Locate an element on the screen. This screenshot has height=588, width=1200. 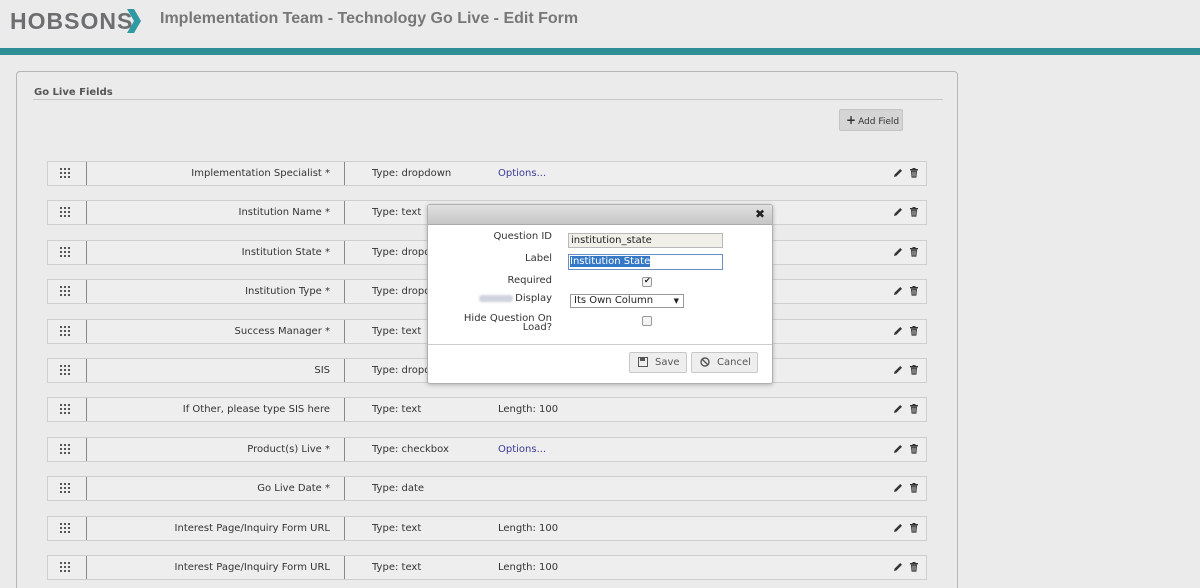
hobsons-logo: HOBSONS is located at coordinates (71, 21).